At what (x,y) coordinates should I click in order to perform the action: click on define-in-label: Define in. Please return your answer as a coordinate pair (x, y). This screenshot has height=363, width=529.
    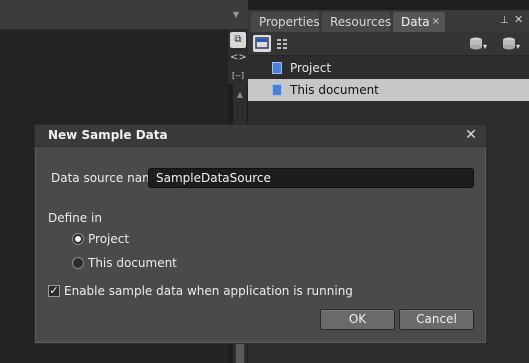
    Looking at the image, I should click on (75, 218).